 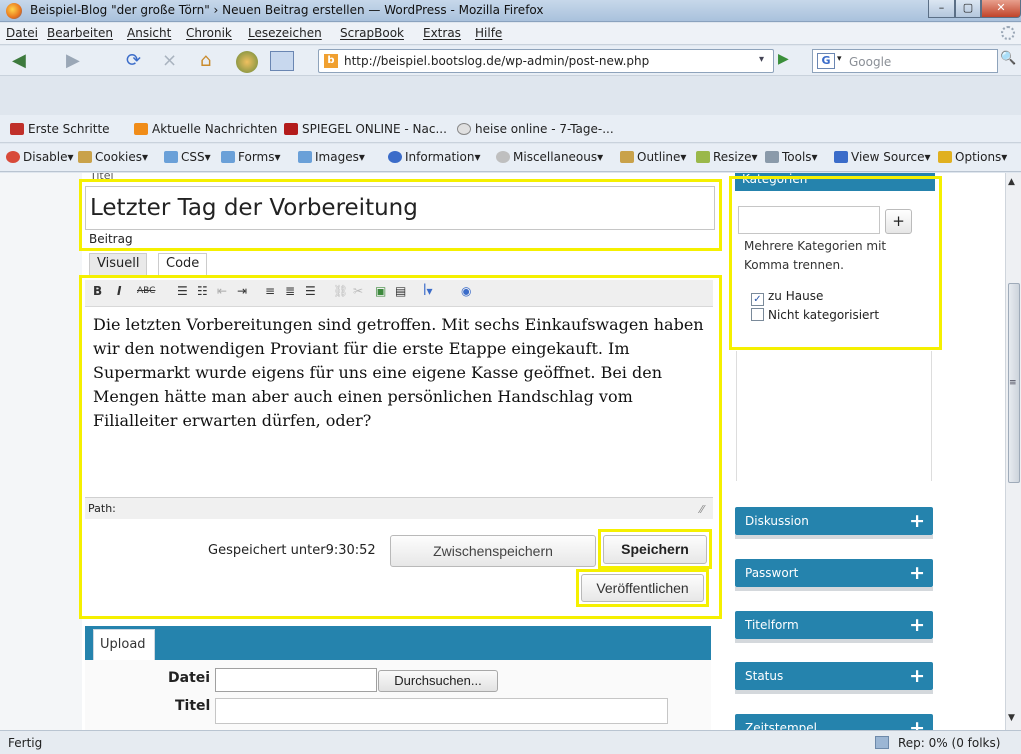 What do you see at coordinates (834, 573) in the screenshot?
I see `box-passwort: Passwort +` at bounding box center [834, 573].